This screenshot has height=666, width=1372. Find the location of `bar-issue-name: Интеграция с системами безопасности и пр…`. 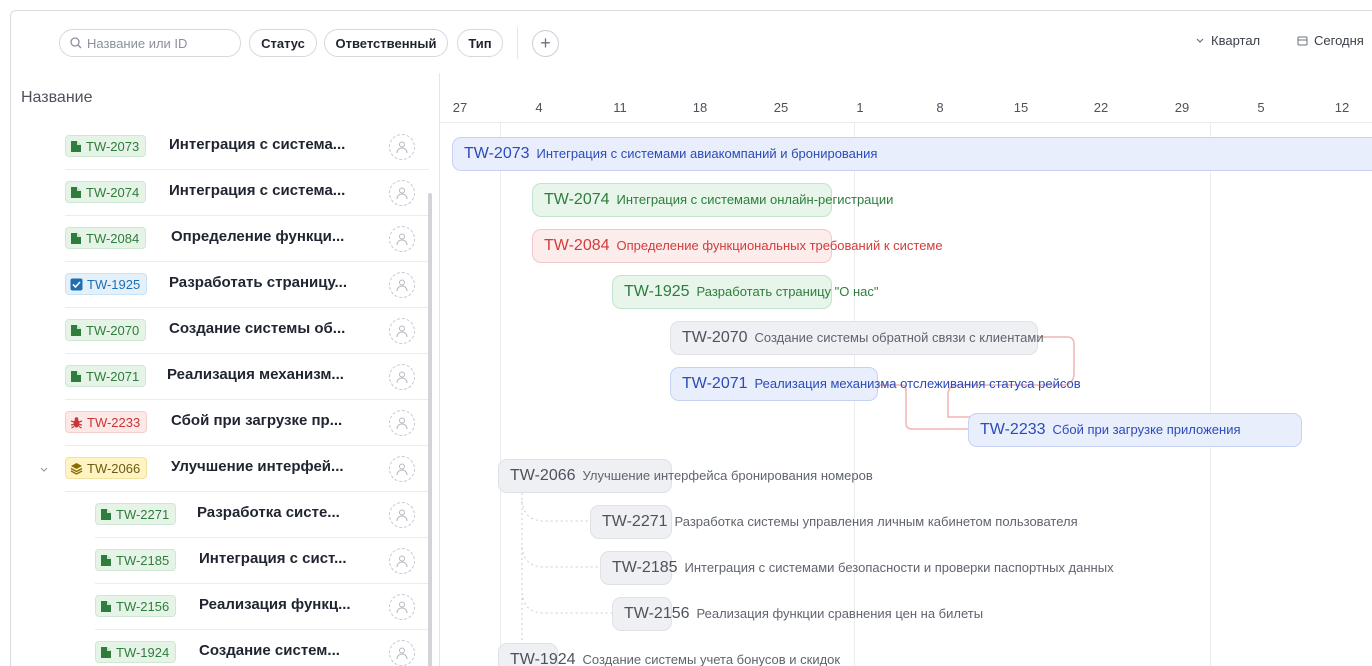

bar-issue-name: Интеграция с системами безопасности и пр… is located at coordinates (899, 567).